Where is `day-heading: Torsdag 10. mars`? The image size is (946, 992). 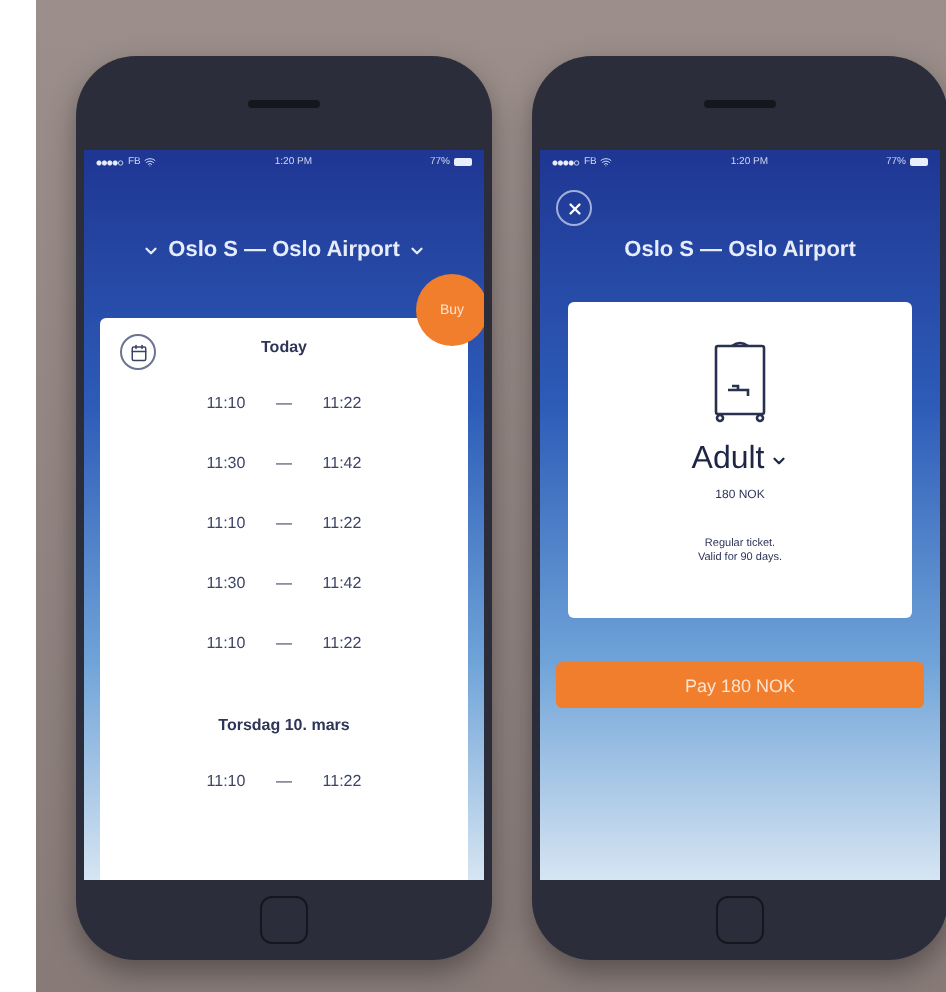
day-heading: Torsdag 10. mars is located at coordinates (284, 725).